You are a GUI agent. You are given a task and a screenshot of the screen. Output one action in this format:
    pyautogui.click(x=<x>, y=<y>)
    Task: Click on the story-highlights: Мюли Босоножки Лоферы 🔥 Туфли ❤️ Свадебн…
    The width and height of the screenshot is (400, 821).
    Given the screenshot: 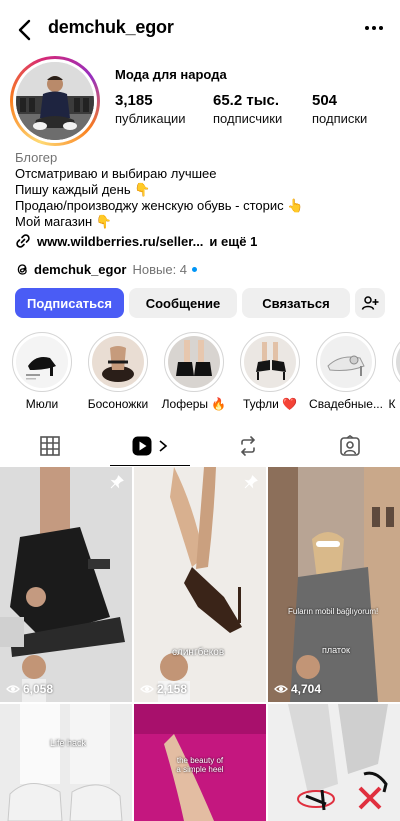 What is the action you would take?
    pyautogui.click(x=200, y=374)
    